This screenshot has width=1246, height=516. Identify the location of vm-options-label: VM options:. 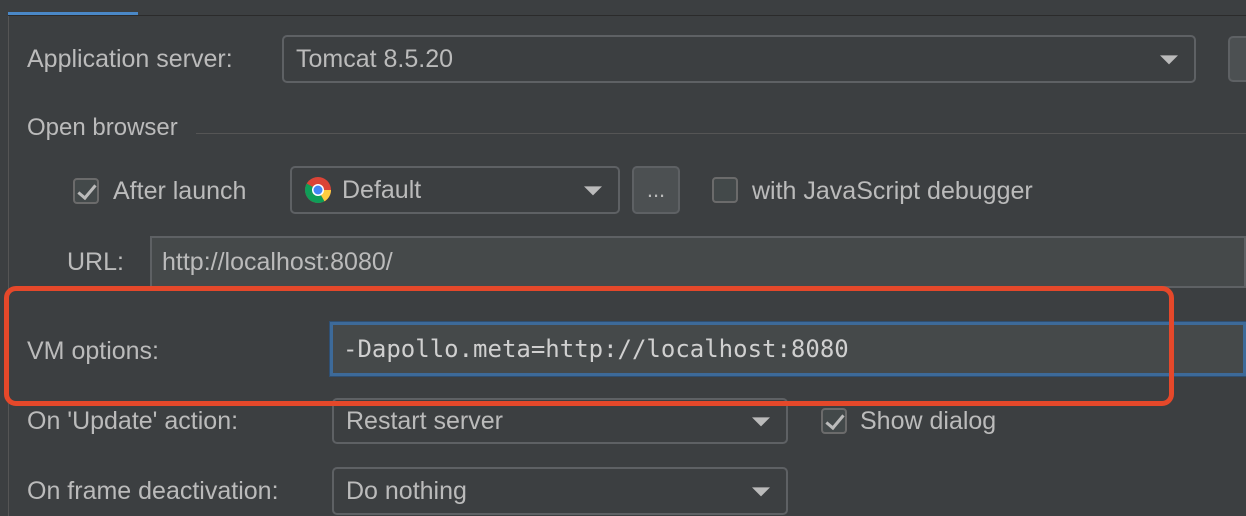
(93, 351).